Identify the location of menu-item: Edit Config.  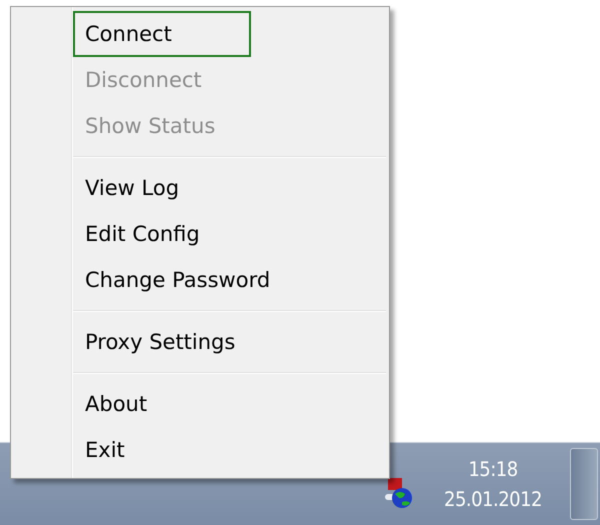
(162, 234).